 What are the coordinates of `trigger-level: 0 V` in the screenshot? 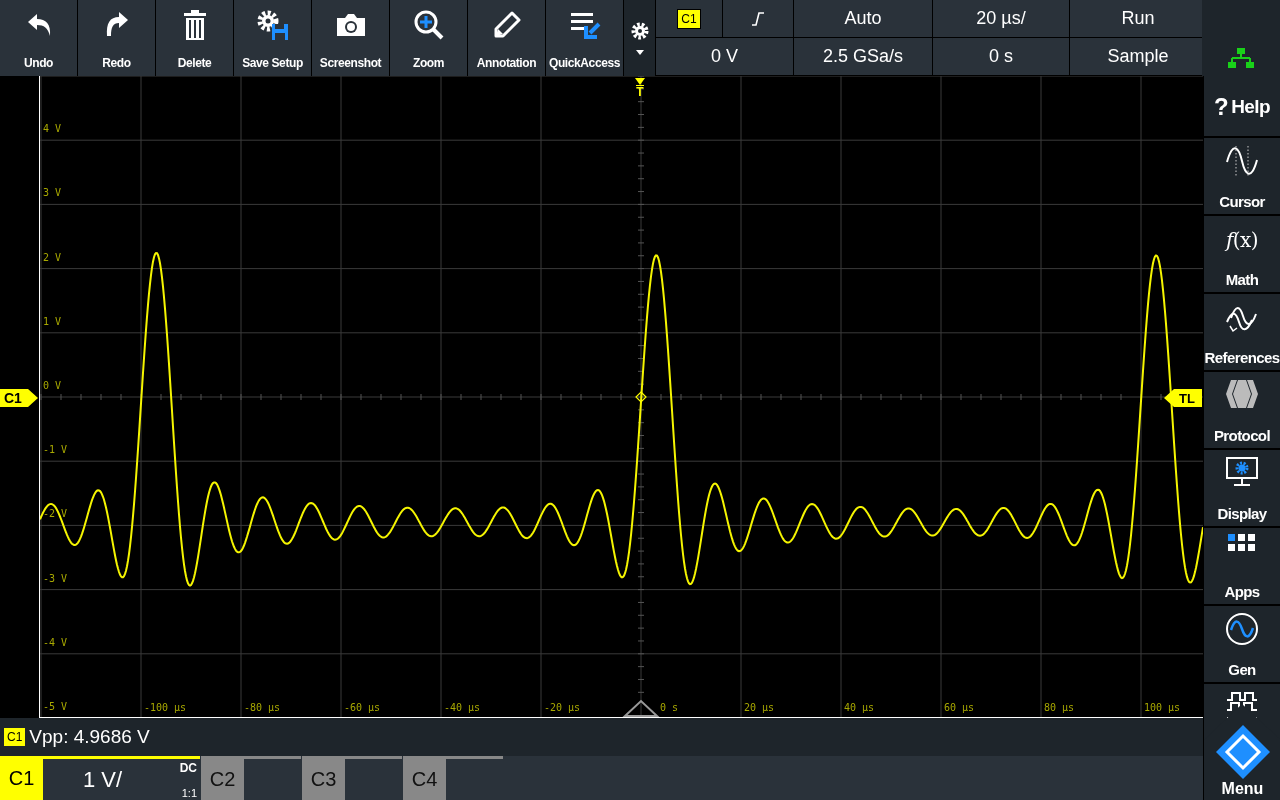 It's located at (724, 56).